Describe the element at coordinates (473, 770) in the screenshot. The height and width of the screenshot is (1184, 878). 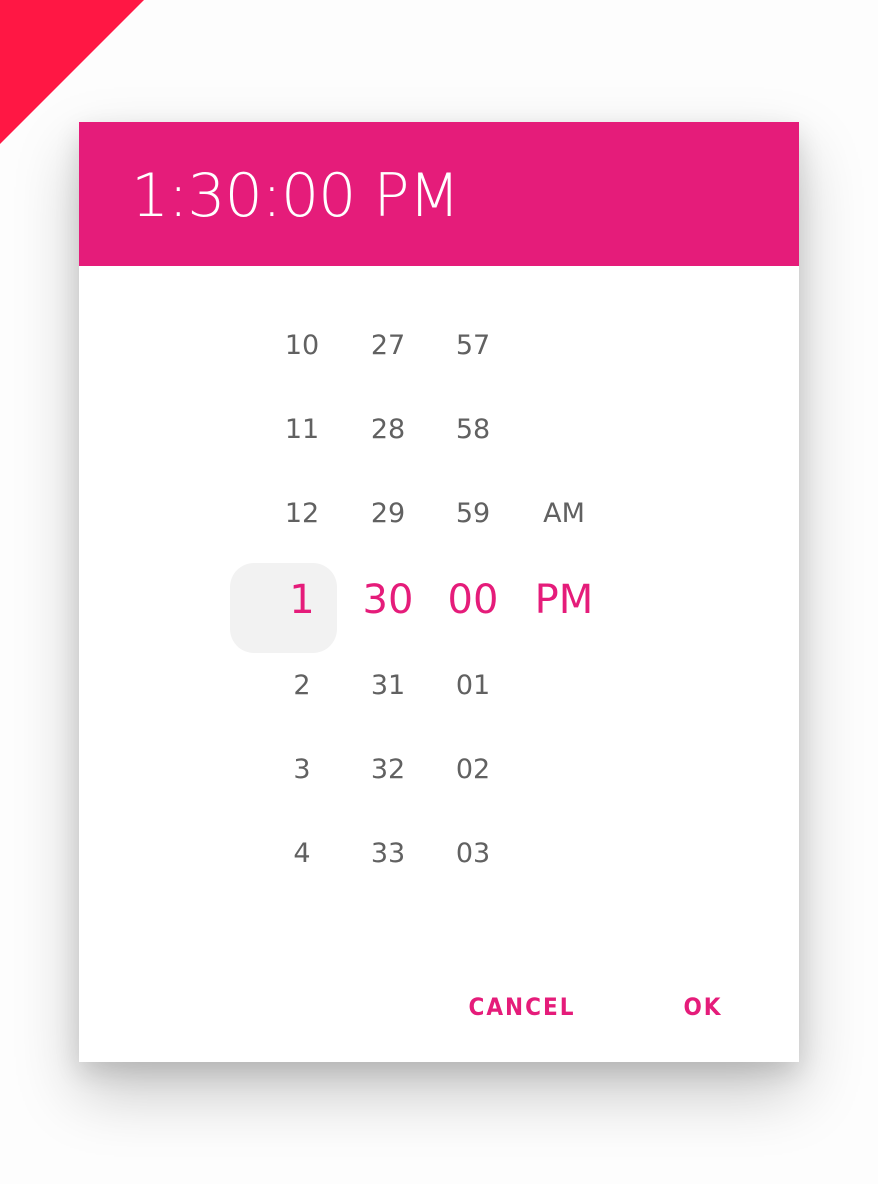
I see `second-option: 02` at that location.